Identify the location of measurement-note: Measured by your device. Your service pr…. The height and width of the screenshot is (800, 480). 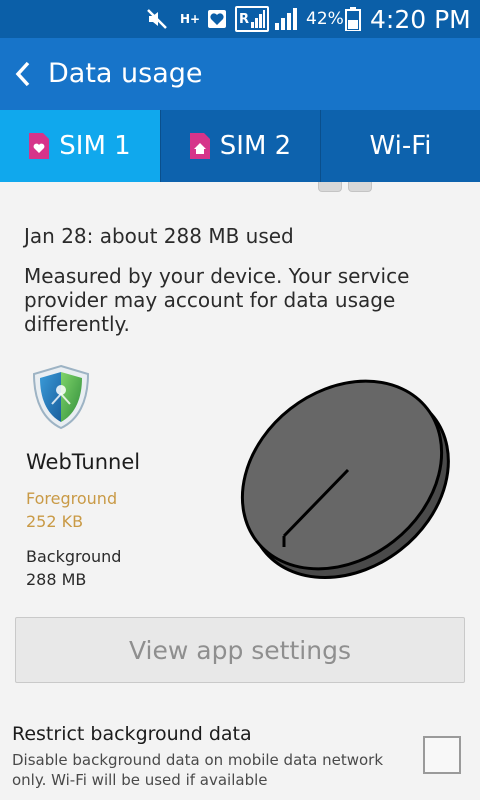
(217, 300).